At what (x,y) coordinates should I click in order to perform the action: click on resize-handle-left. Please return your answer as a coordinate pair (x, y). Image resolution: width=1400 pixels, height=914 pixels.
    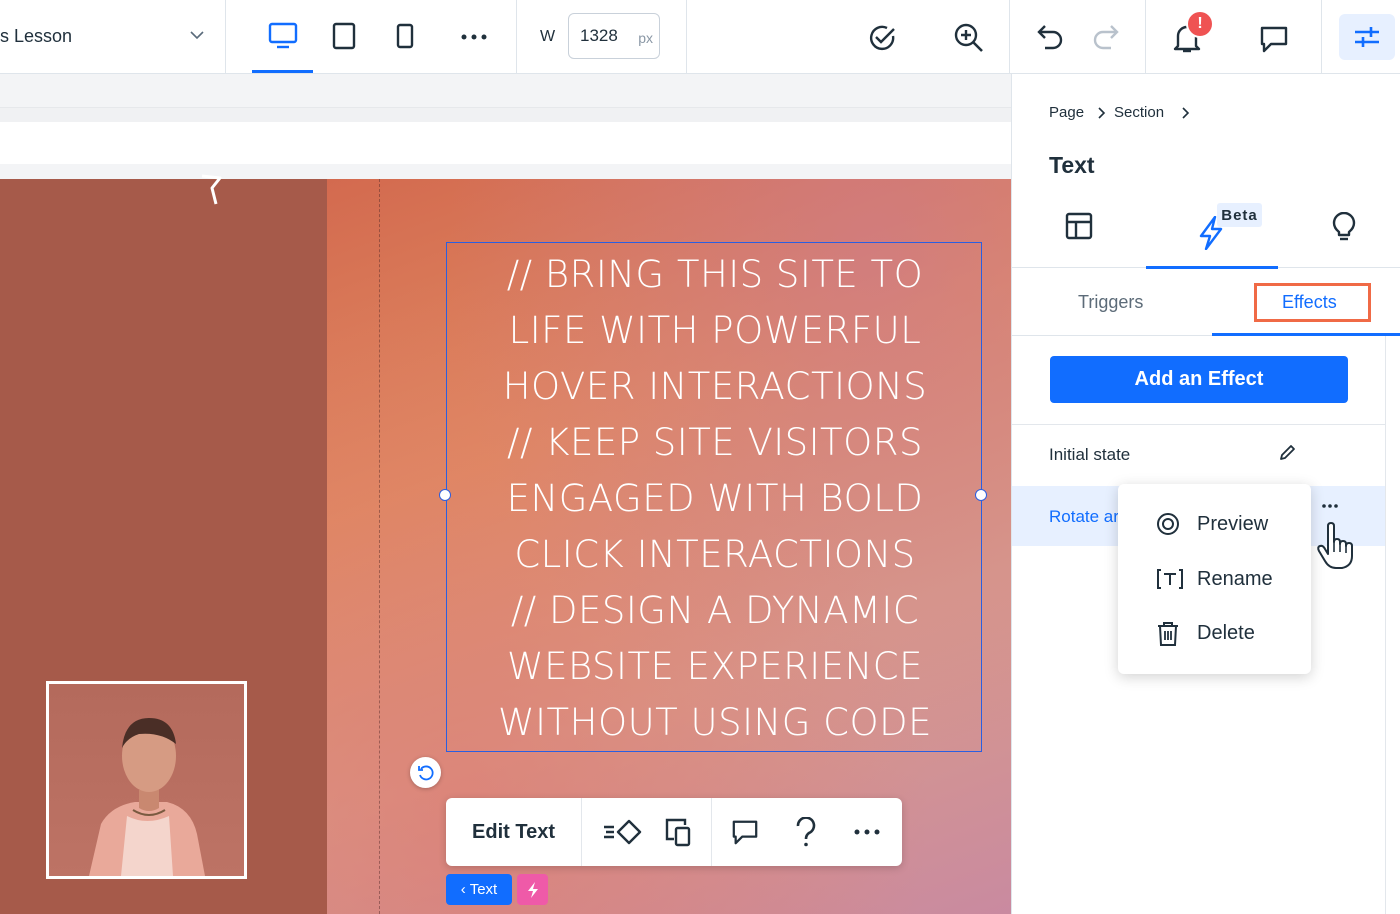
    Looking at the image, I should click on (445, 495).